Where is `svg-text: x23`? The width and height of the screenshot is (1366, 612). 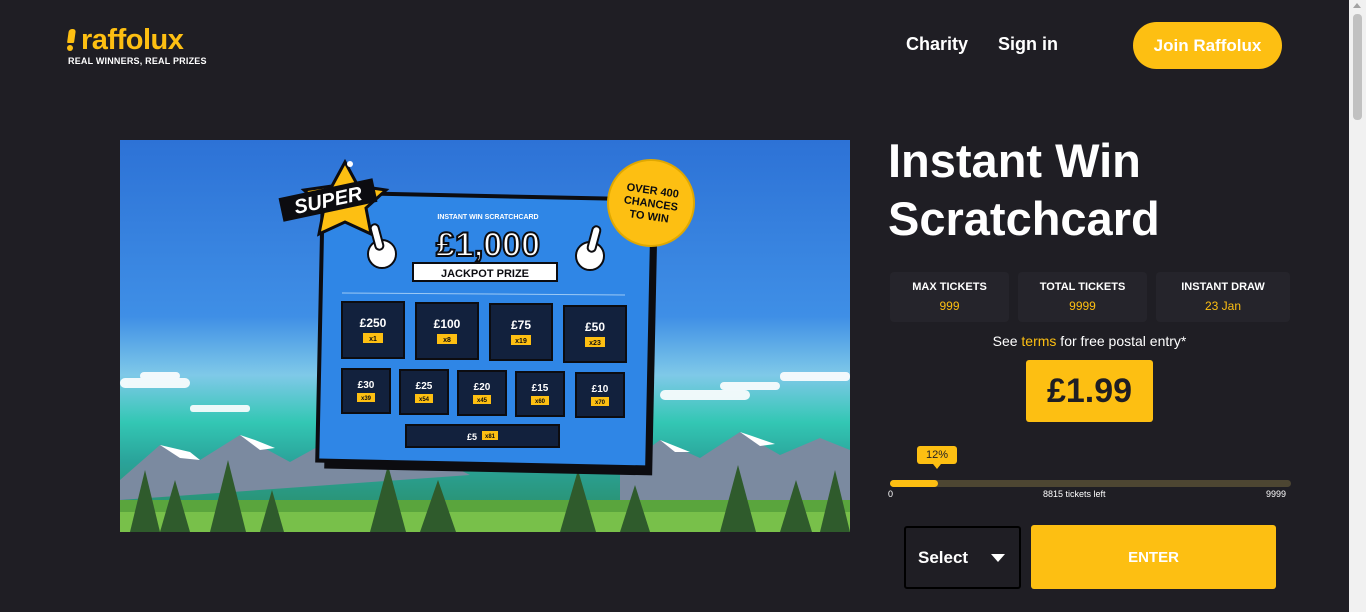 svg-text: x23 is located at coordinates (595, 343).